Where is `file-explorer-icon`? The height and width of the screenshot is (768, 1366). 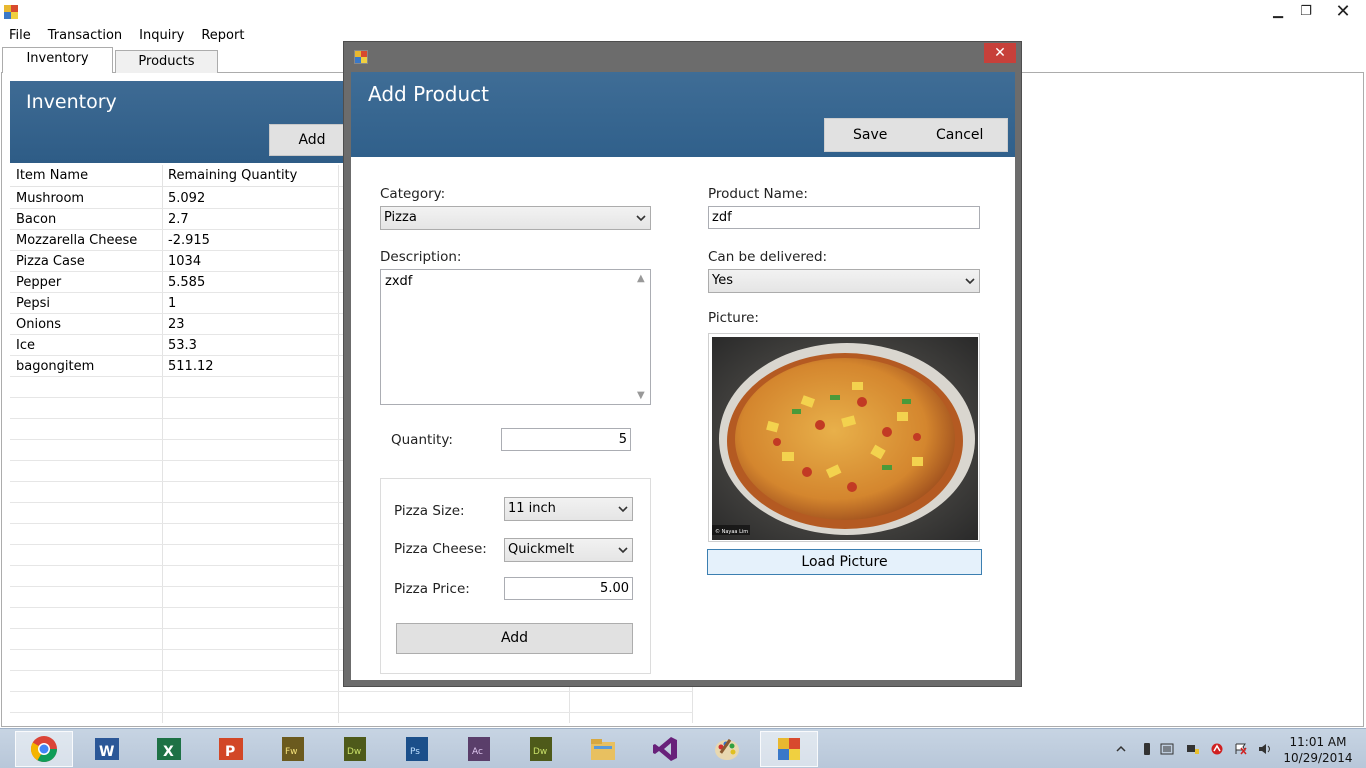
file-explorer-icon is located at coordinates (603, 749).